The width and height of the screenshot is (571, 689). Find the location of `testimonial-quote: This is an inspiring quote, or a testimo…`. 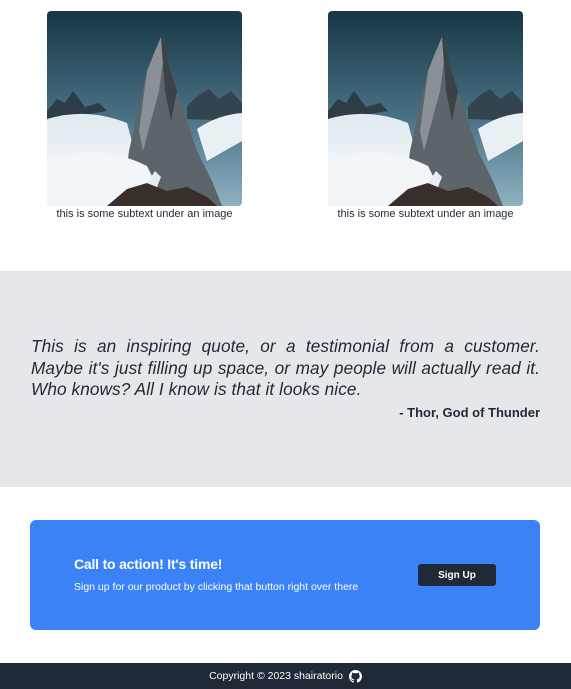

testimonial-quote: This is an inspiring quote, or a testimo… is located at coordinates (285, 367).